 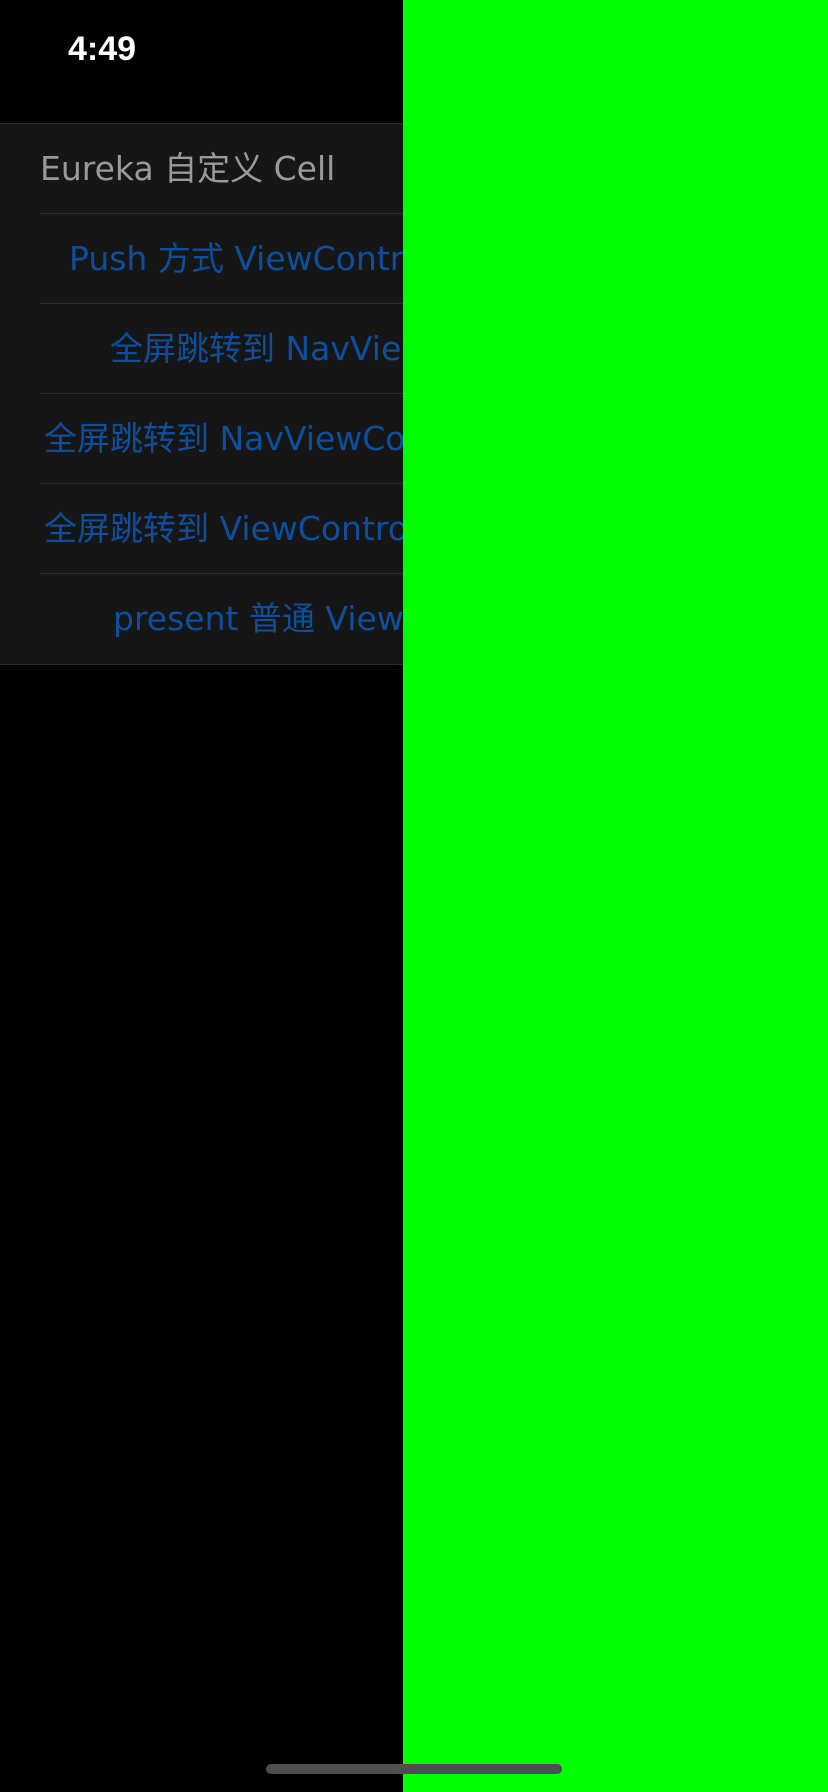 I want to click on section-header-label: Eureka 自定义 Cell, so click(x=188, y=168).